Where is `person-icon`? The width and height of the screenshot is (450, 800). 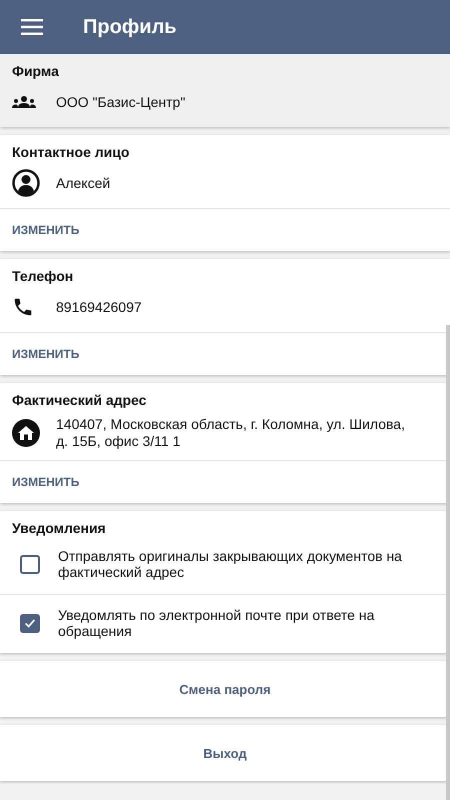
person-icon is located at coordinates (26, 183).